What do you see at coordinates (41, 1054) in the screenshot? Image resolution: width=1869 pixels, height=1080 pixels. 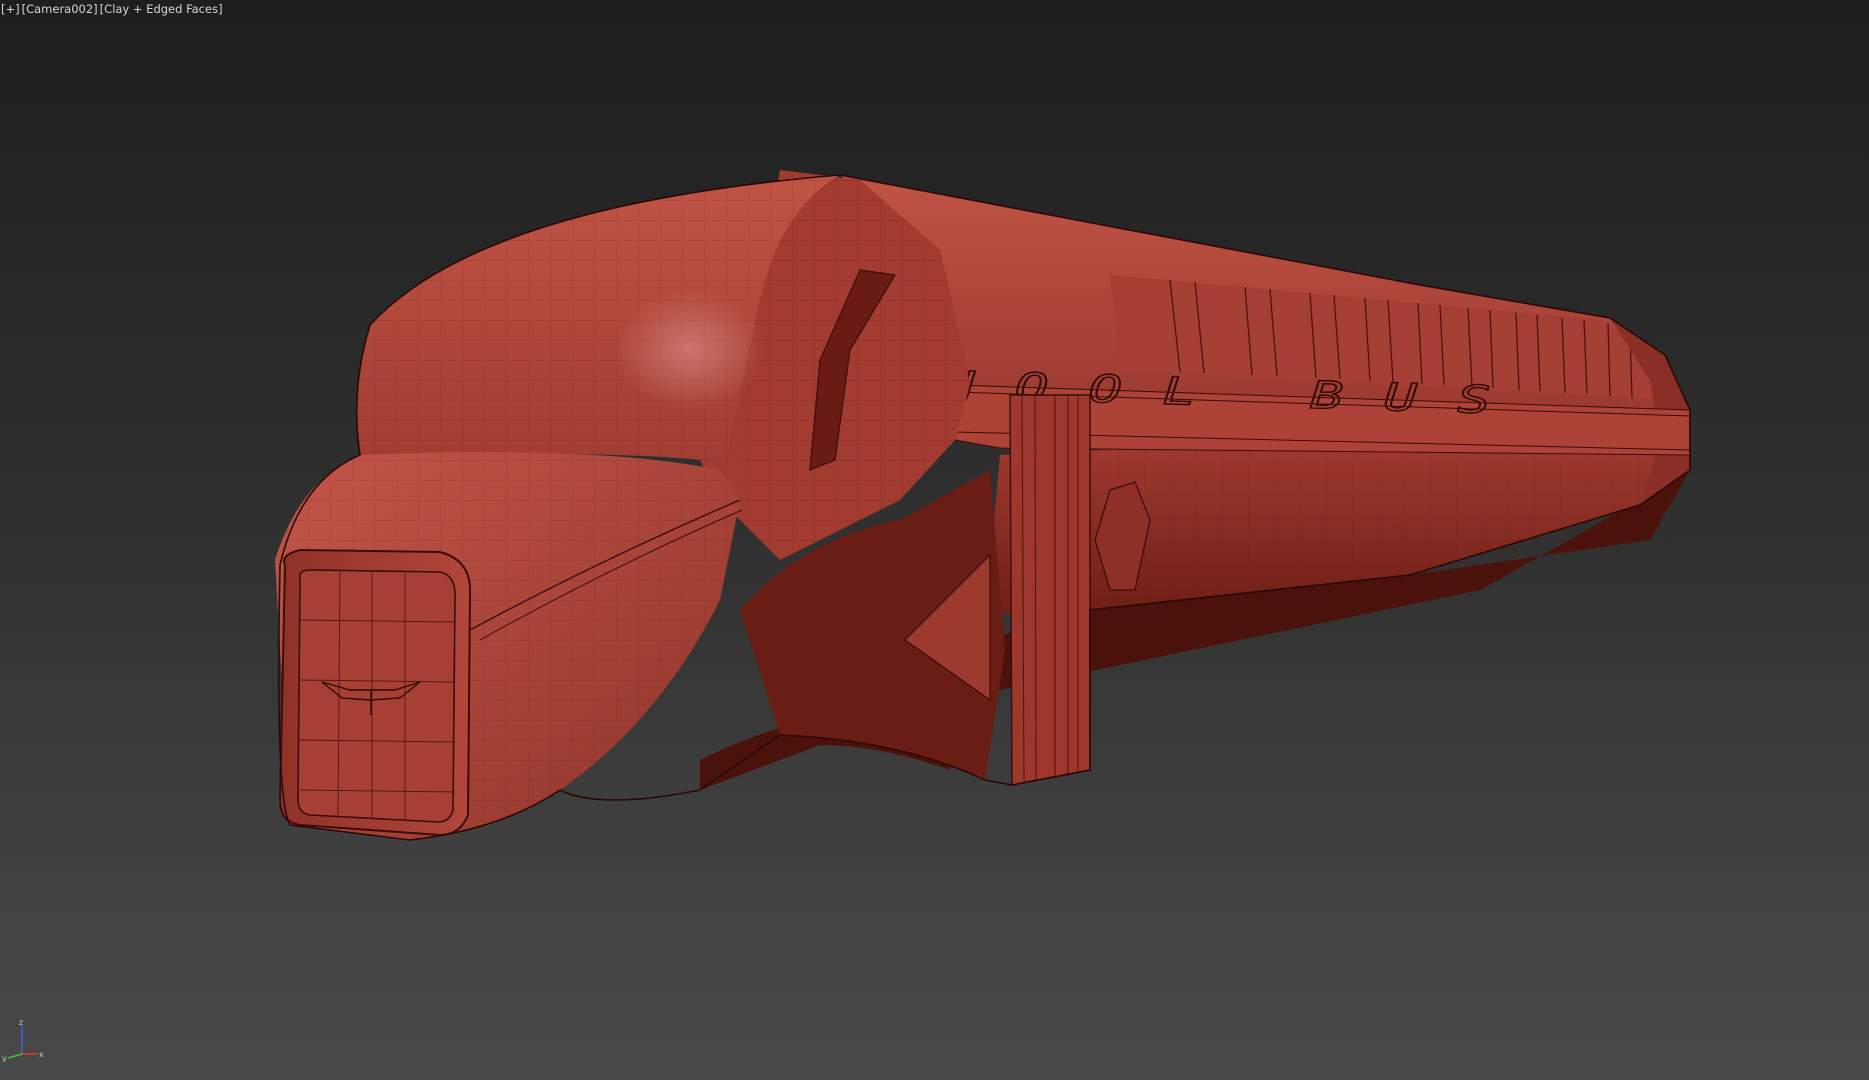 I see `axis-x-label: x` at bounding box center [41, 1054].